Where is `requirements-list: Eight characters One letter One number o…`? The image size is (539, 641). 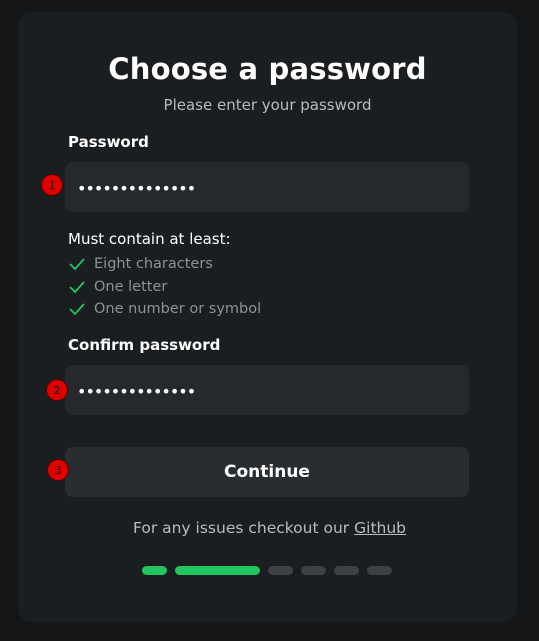
requirements-list: Eight characters One letter One number o… is located at coordinates (164, 287).